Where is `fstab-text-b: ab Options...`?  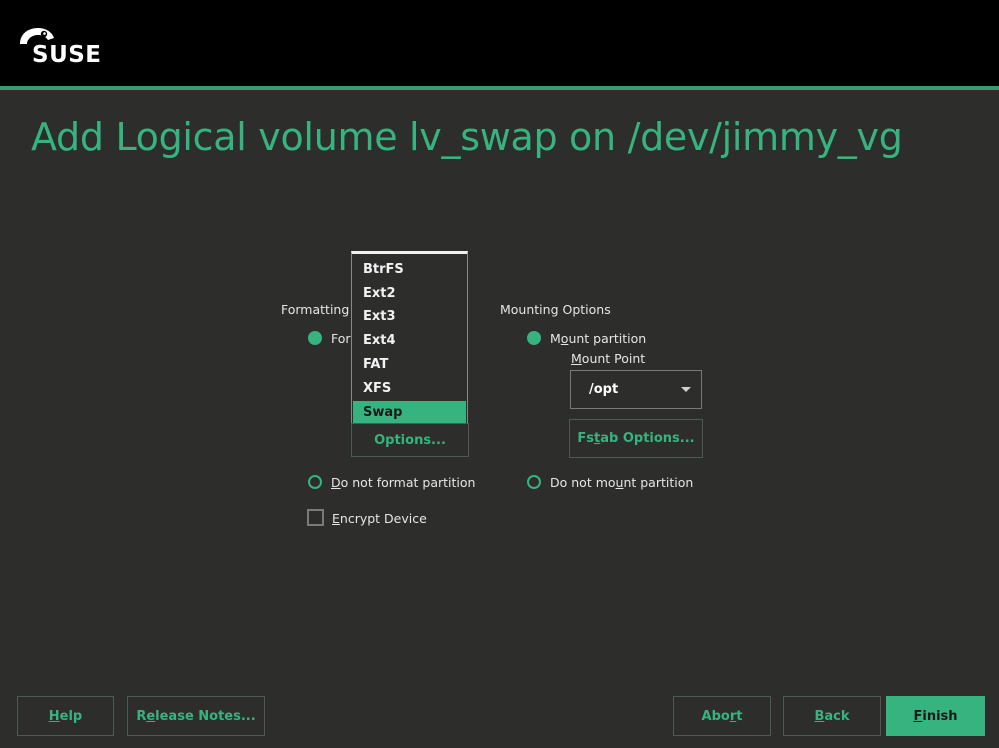 fstab-text-b: ab Options... is located at coordinates (647, 438).